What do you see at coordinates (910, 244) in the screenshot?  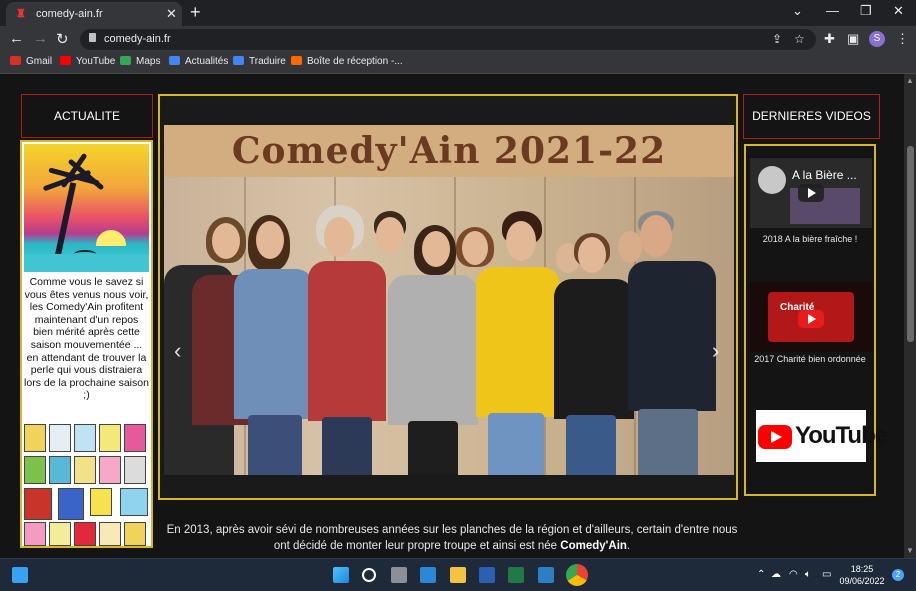 I see `scroll-thumb` at bounding box center [910, 244].